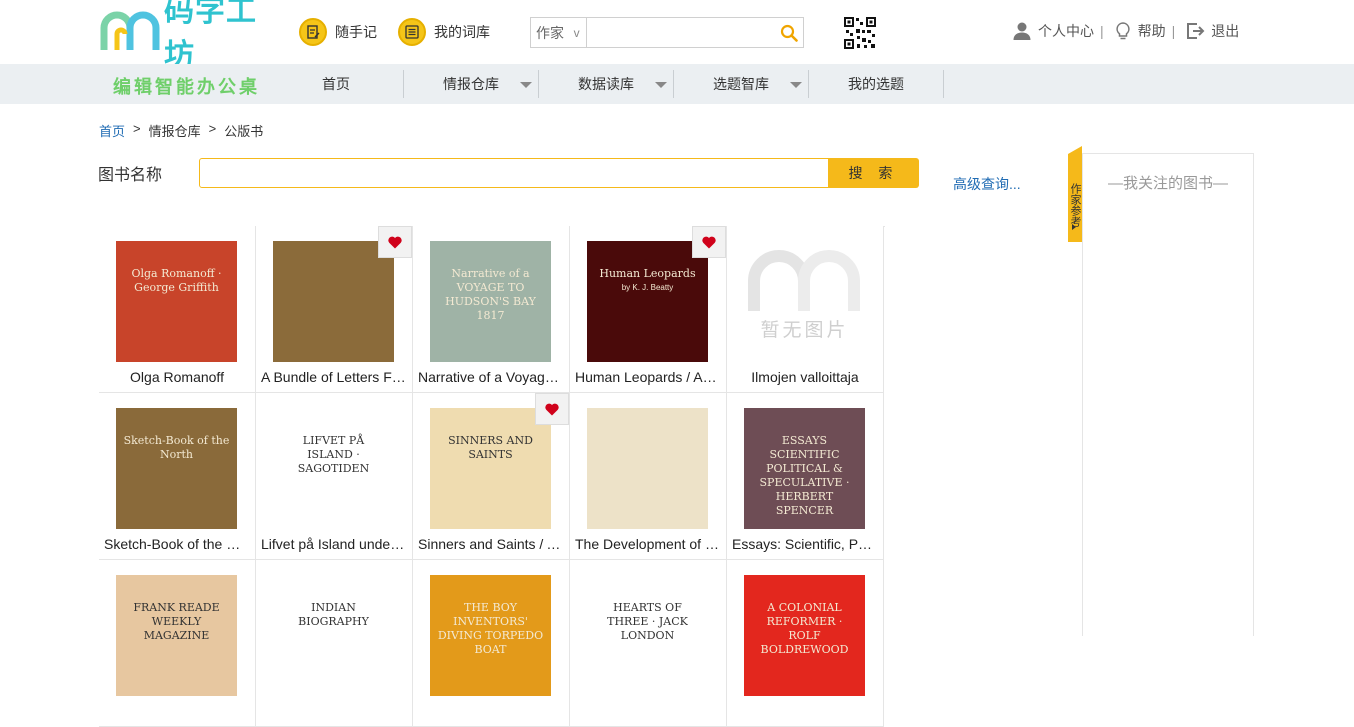 The height and width of the screenshot is (727, 1354). I want to click on nav-item-label: 数据读库, so click(606, 84).